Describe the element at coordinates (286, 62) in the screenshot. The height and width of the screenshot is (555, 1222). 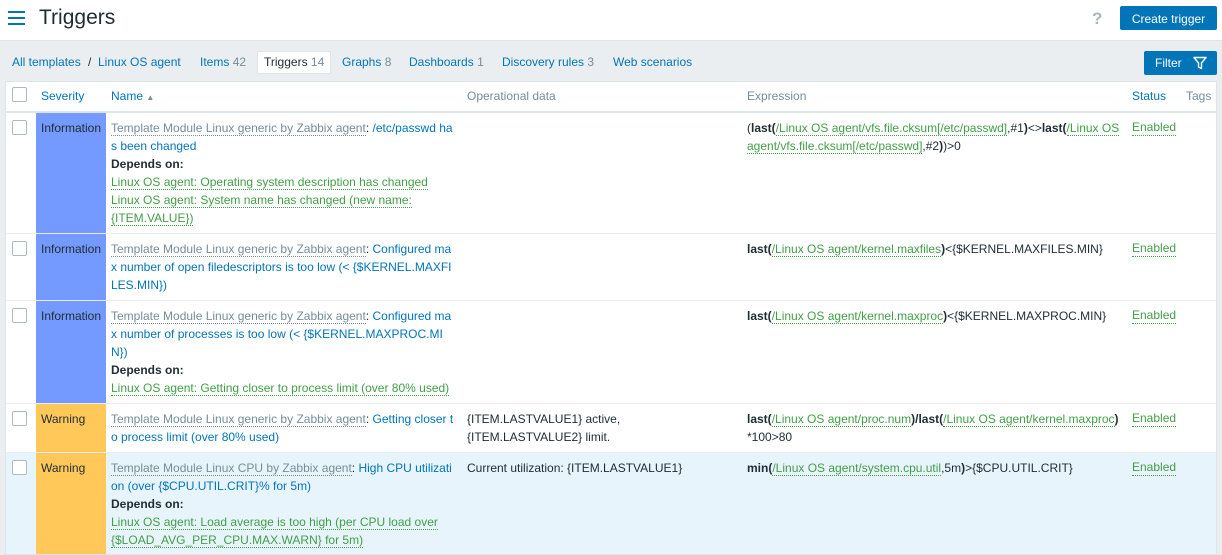
I see `tab-triggers-label: Triggers` at that location.